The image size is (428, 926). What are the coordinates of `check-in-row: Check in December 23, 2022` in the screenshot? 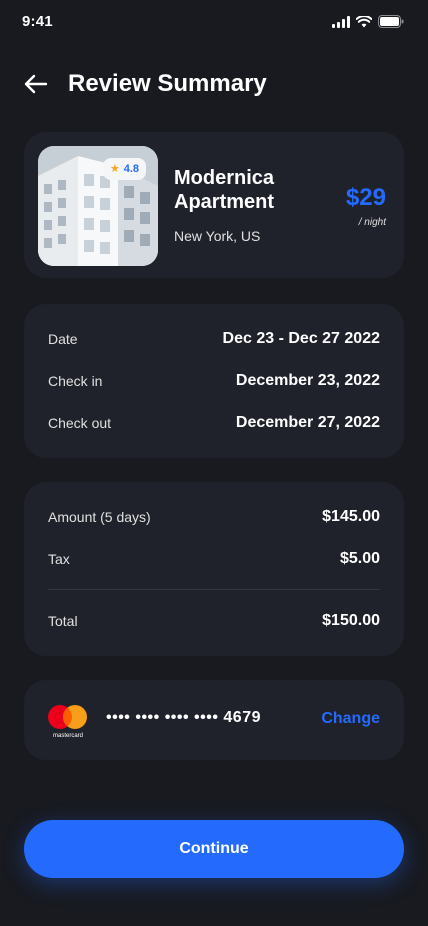 It's located at (214, 381).